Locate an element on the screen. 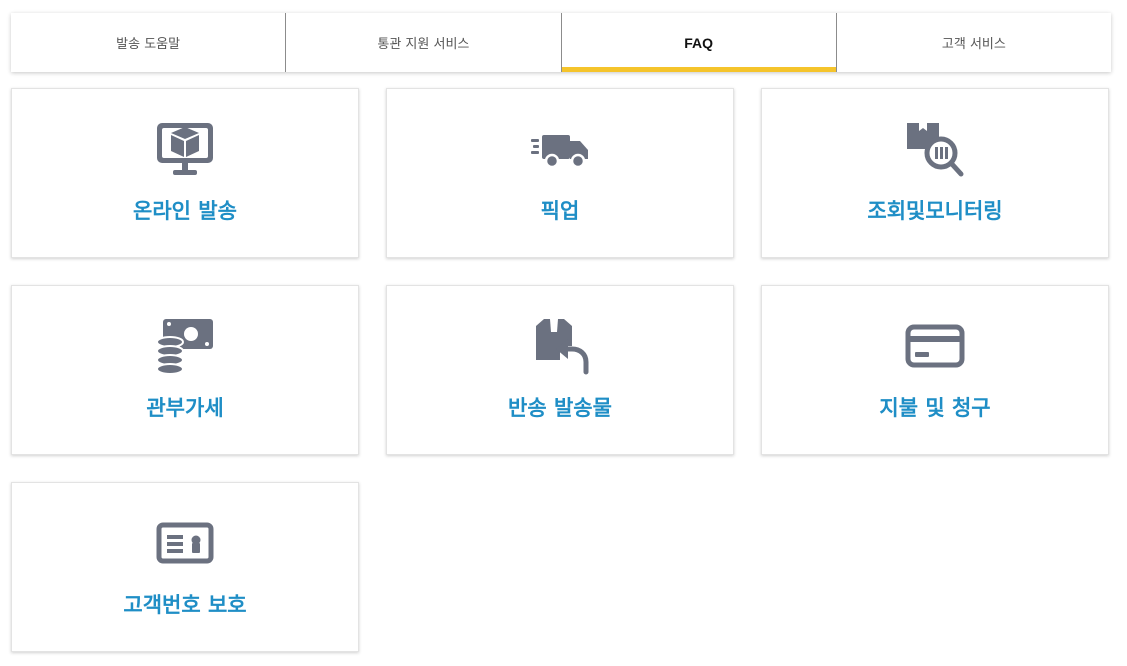  card-tracking-monitoring: 조회및모니터링 is located at coordinates (935, 173).